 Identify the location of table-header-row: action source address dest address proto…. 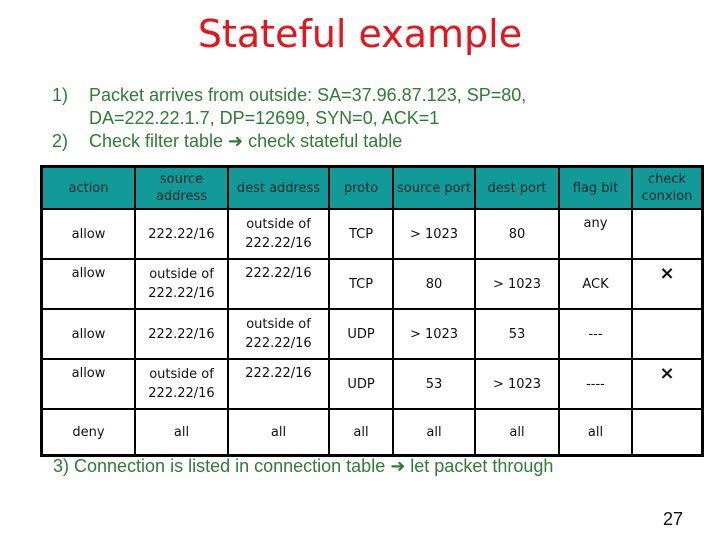
(372, 187).